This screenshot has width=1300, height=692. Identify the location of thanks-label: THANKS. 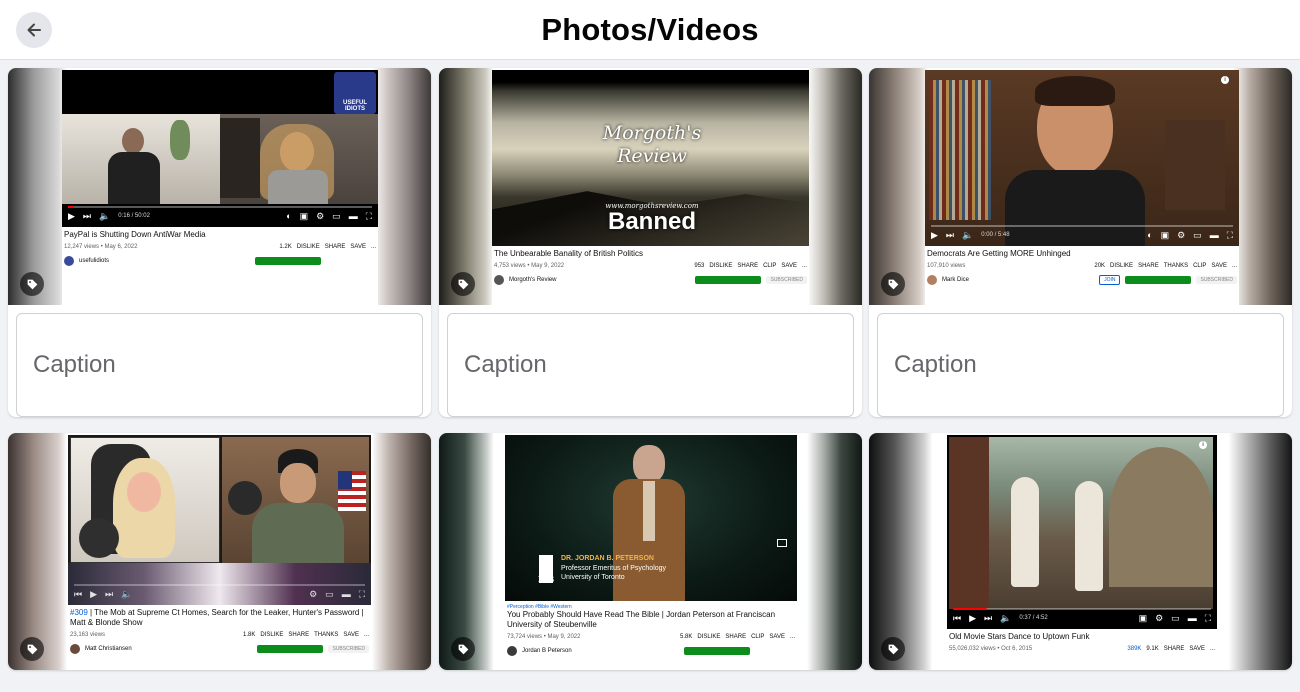
(1176, 266).